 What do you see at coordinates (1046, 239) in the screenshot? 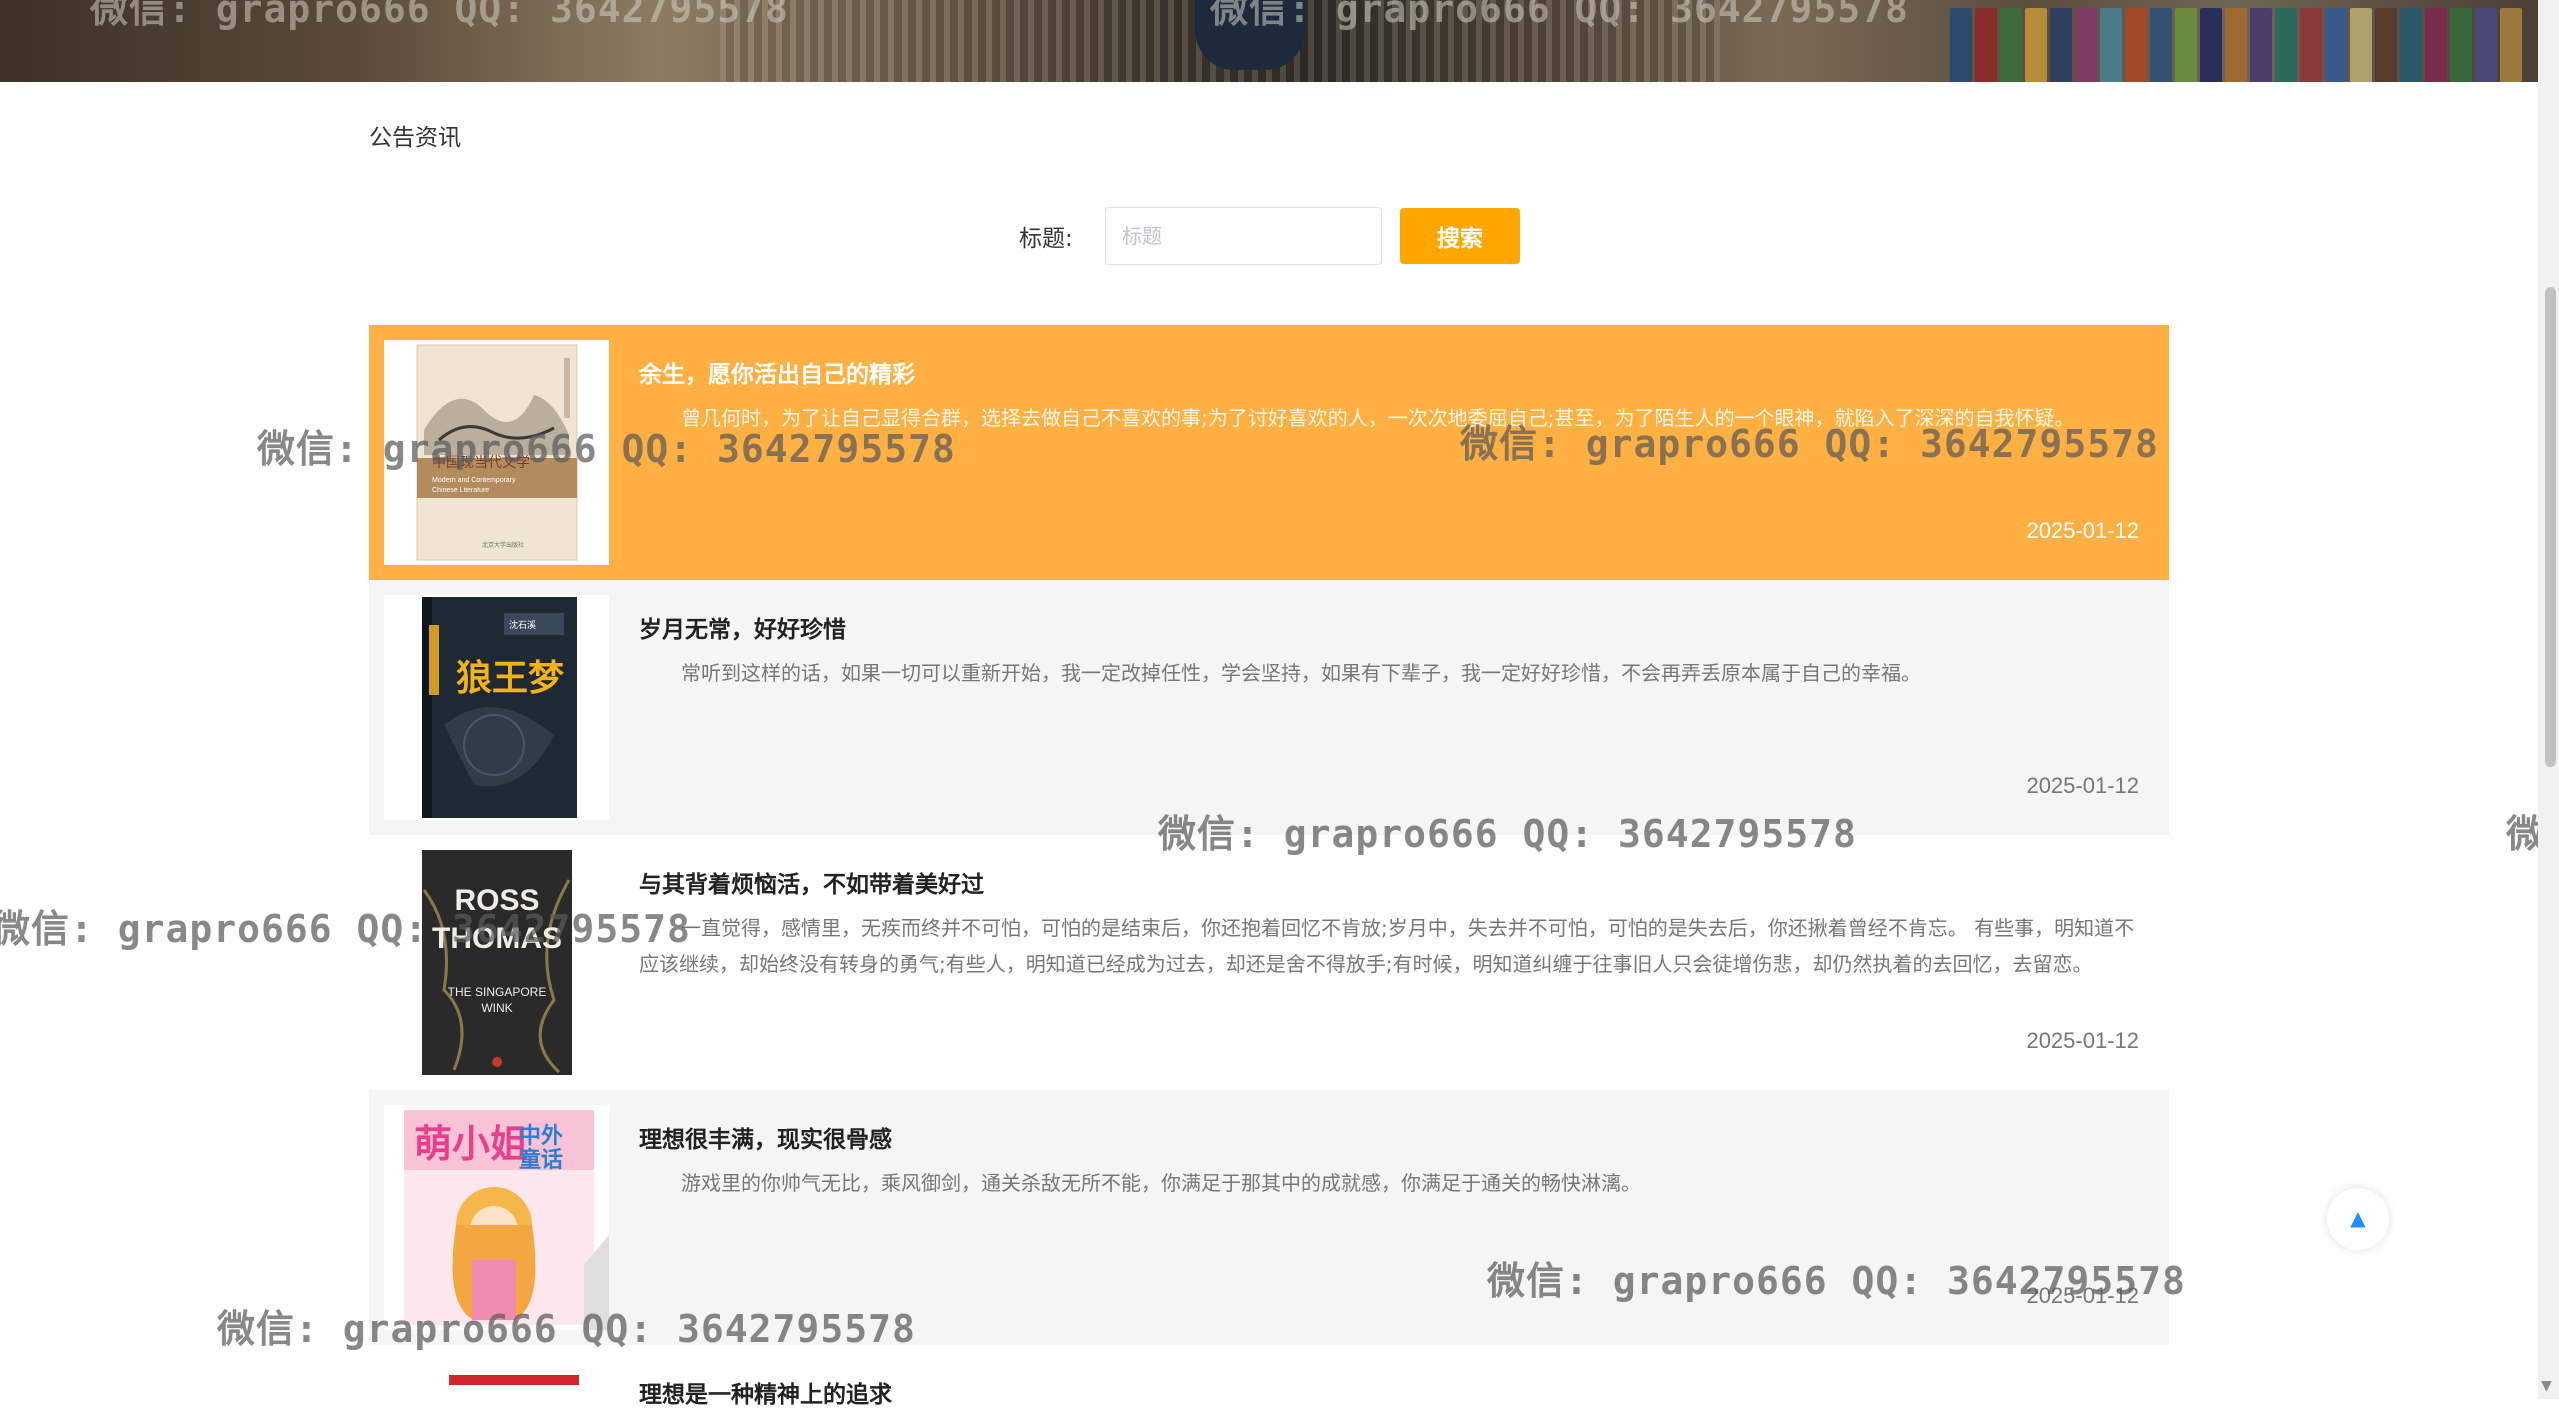
I see `search-label: 标题:` at bounding box center [1046, 239].